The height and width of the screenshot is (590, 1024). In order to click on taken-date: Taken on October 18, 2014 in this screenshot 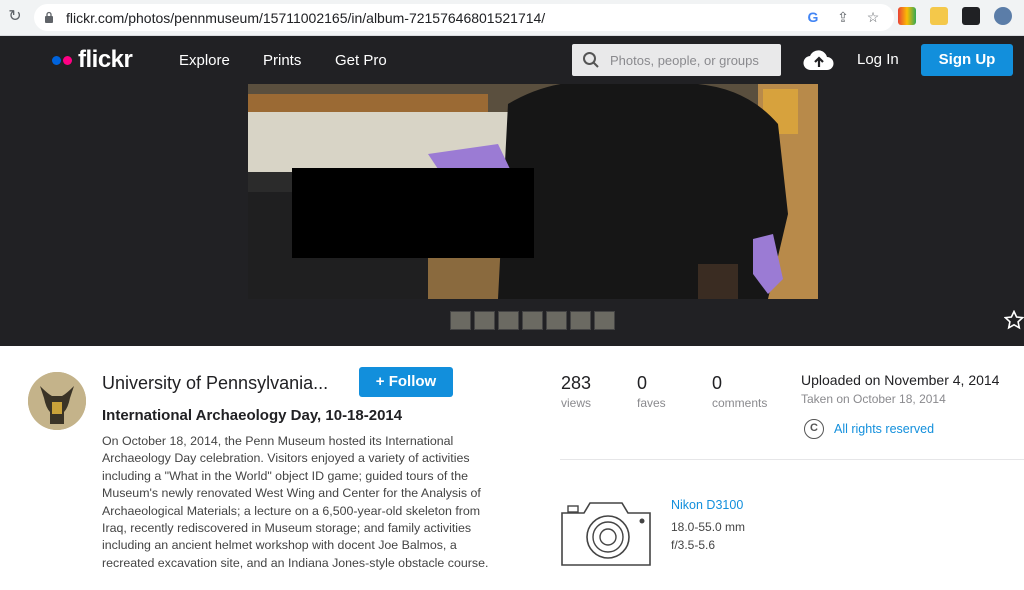, I will do `click(873, 399)`.